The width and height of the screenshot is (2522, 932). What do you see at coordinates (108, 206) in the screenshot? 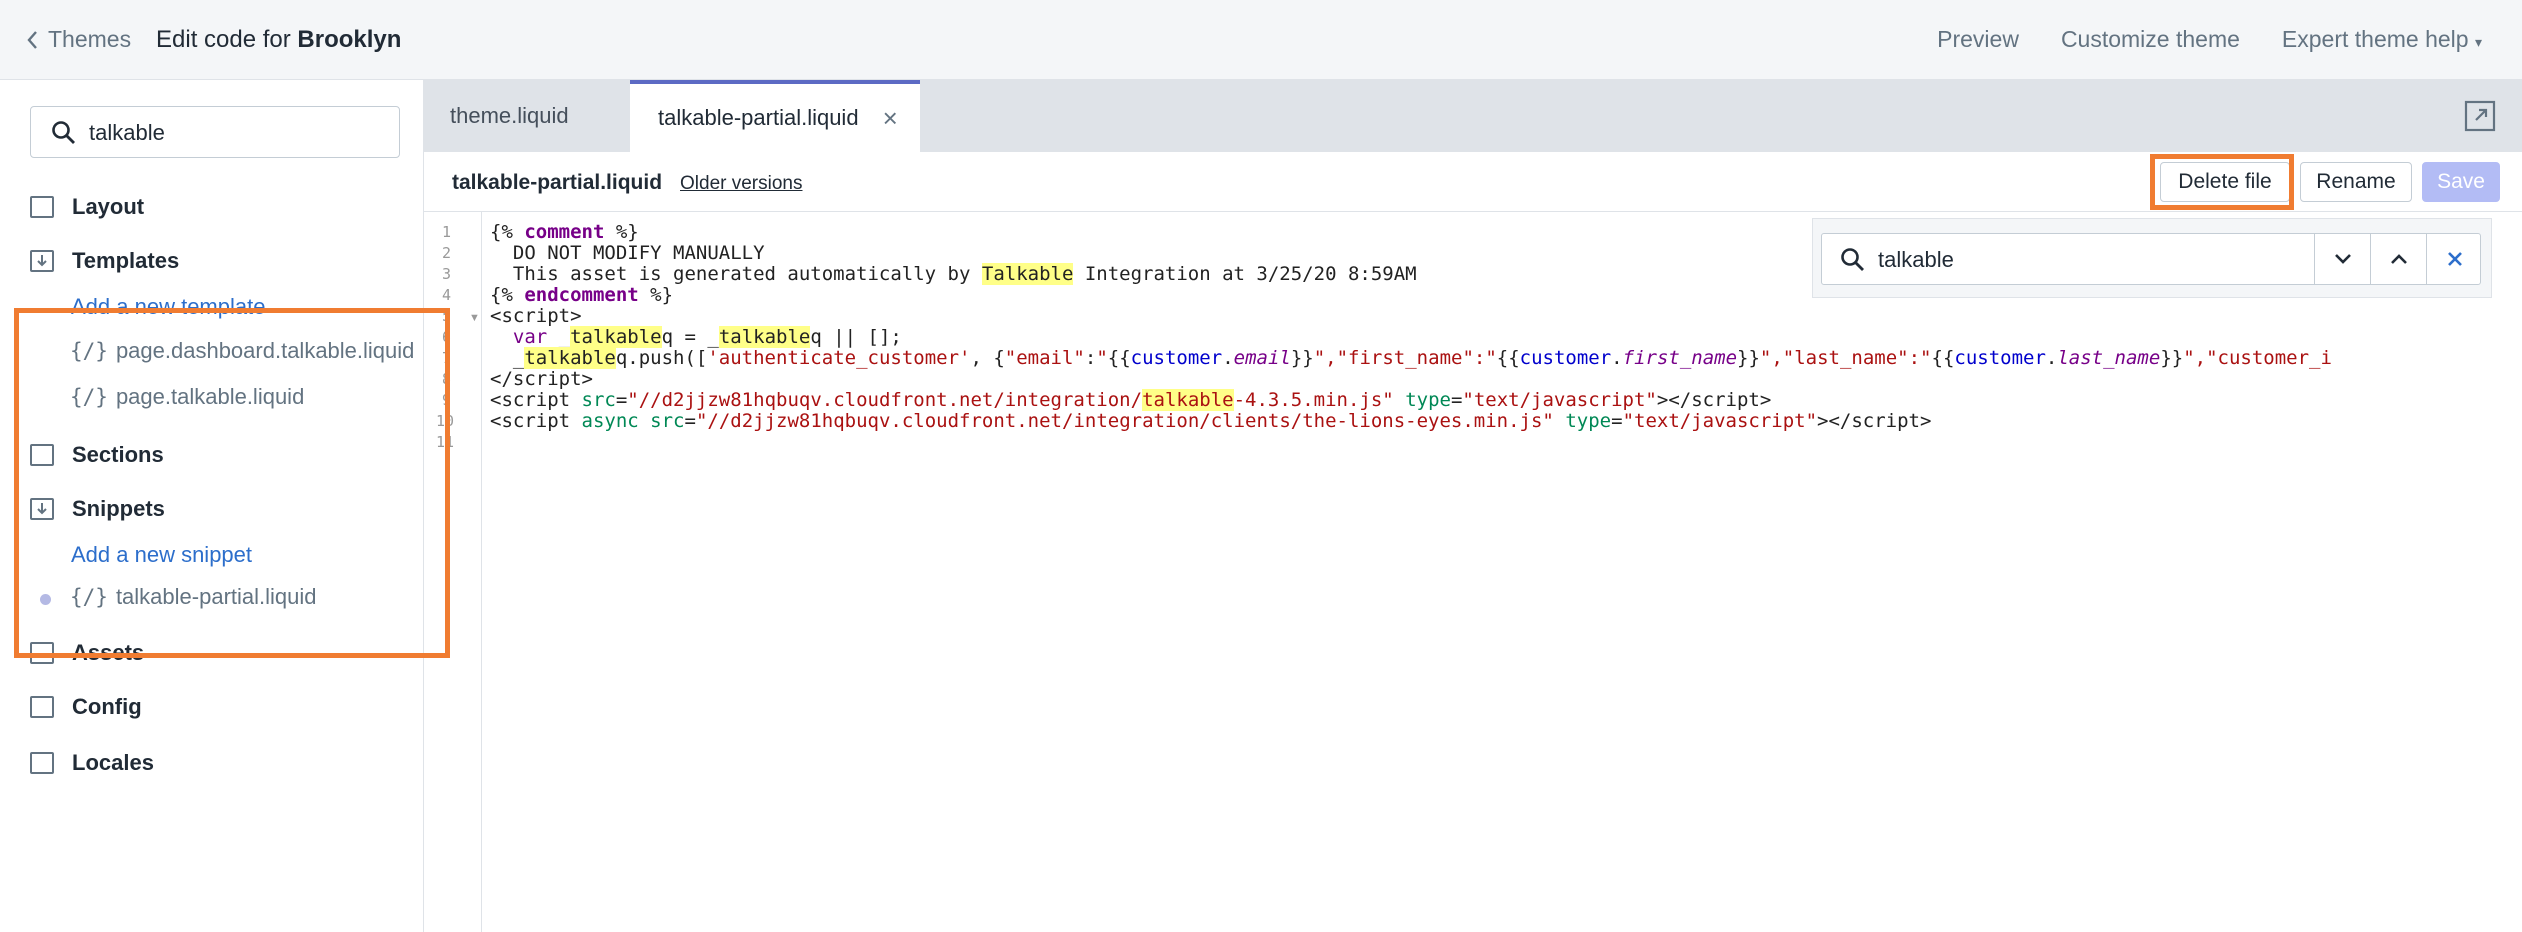
I see `folder-label: Layout` at bounding box center [108, 206].